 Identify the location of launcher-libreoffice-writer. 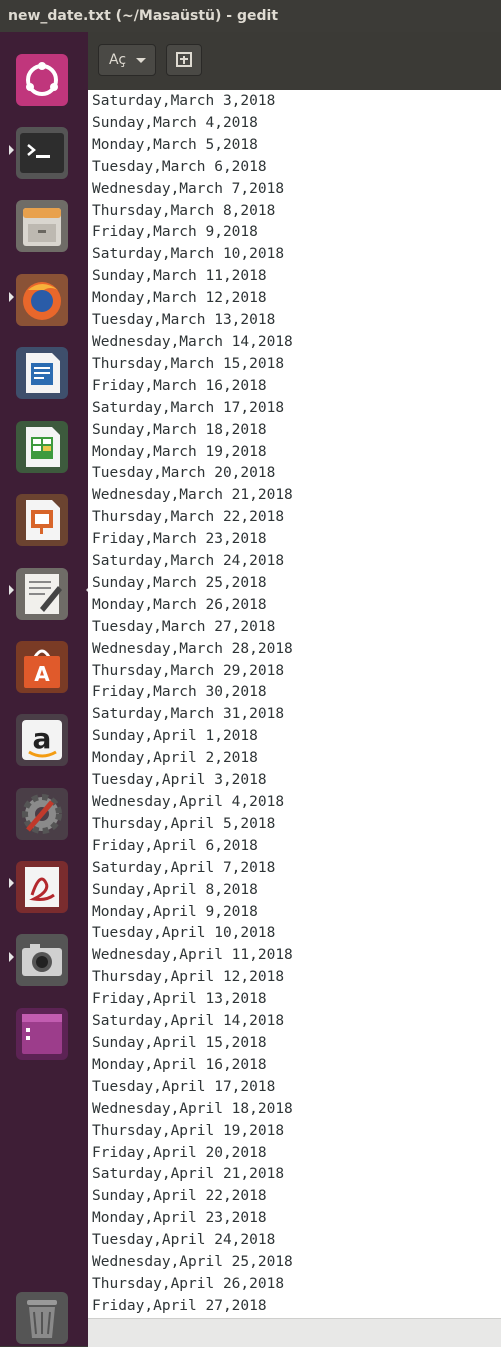
(42, 373).